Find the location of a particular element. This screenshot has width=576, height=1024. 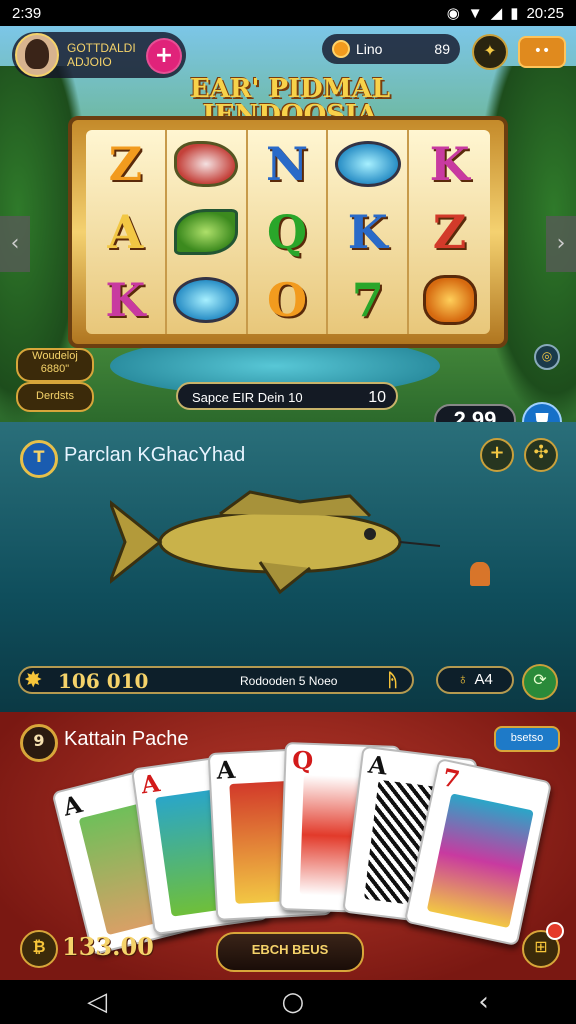

reel-symbol-face-icon is located at coordinates (449, 300).